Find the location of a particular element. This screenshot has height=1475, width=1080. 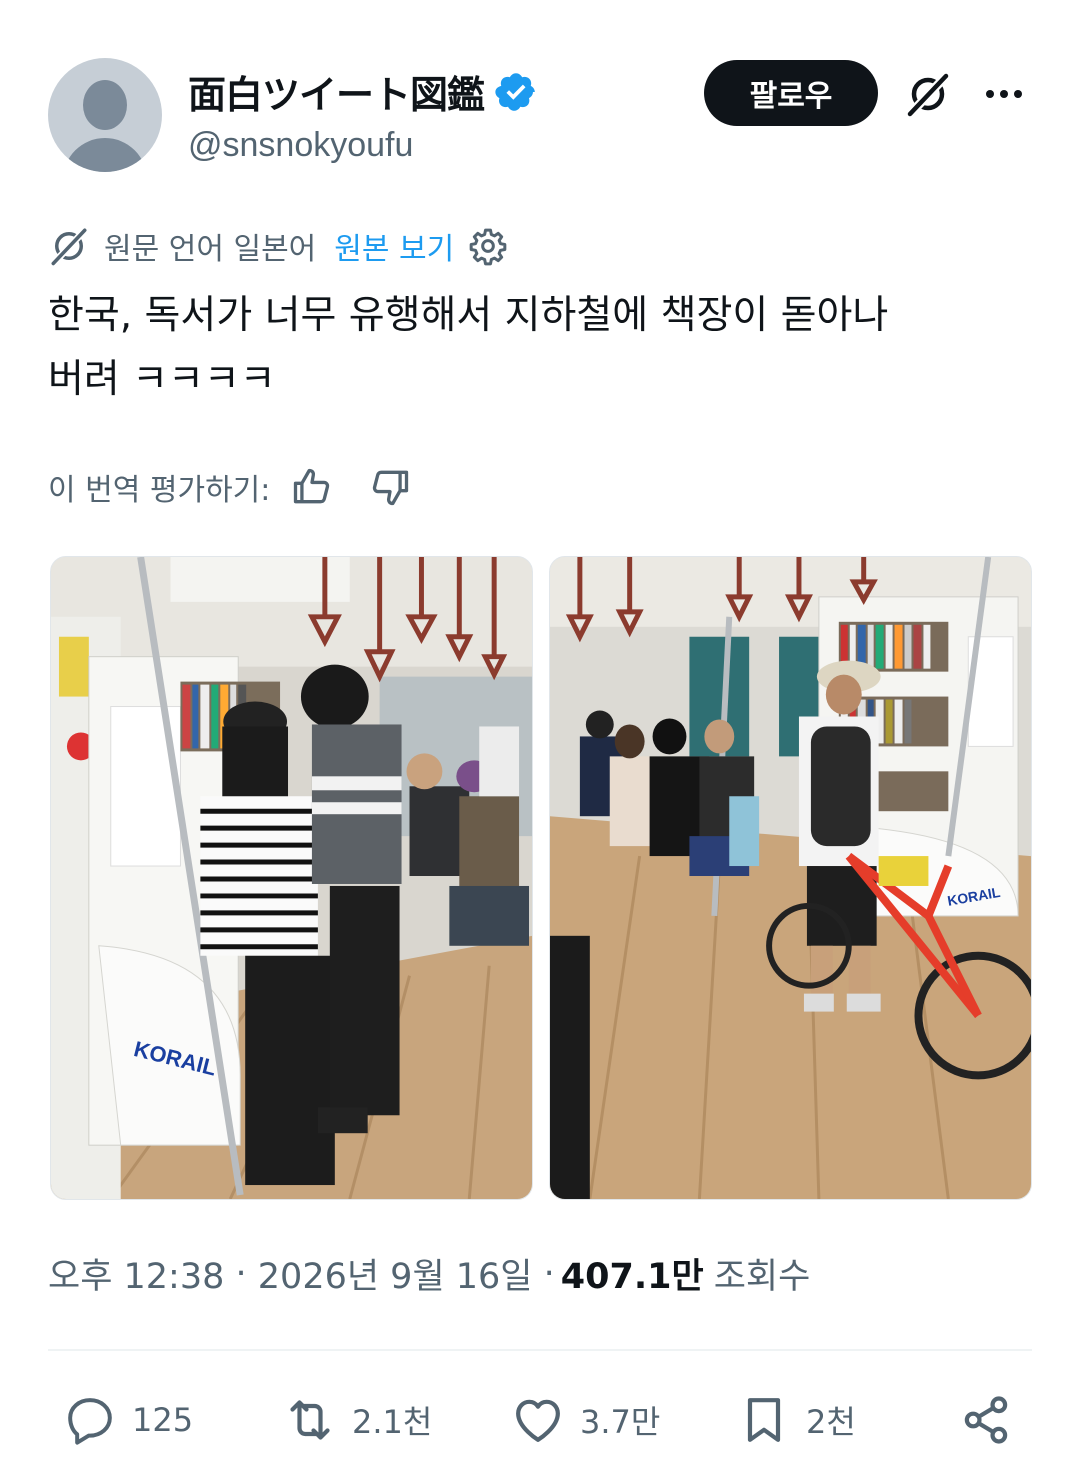

grok-translate-icon is located at coordinates (69, 246).